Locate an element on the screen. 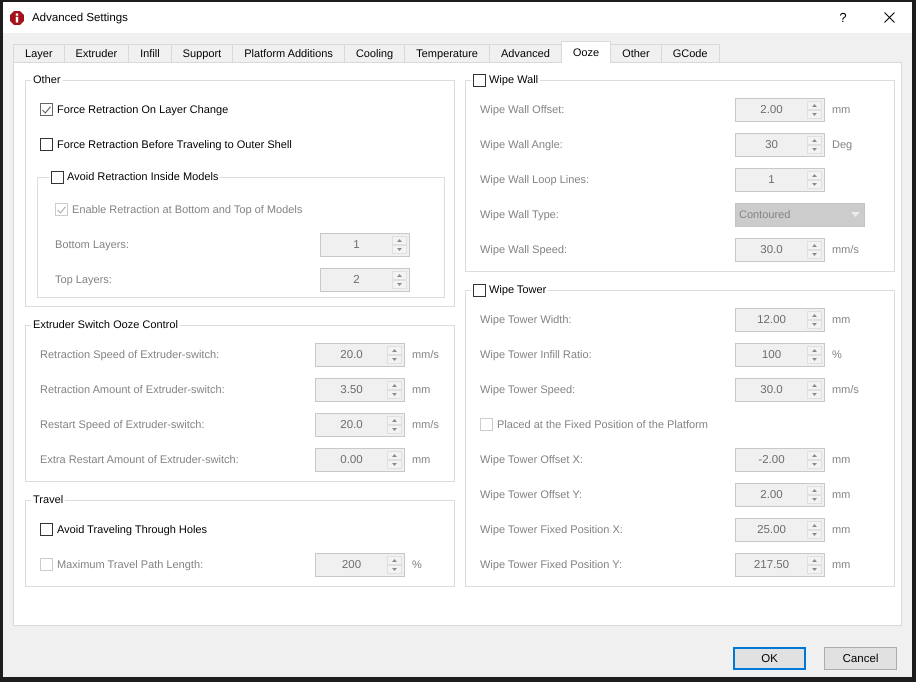 The image size is (916, 682). tab: Ooze is located at coordinates (586, 52).